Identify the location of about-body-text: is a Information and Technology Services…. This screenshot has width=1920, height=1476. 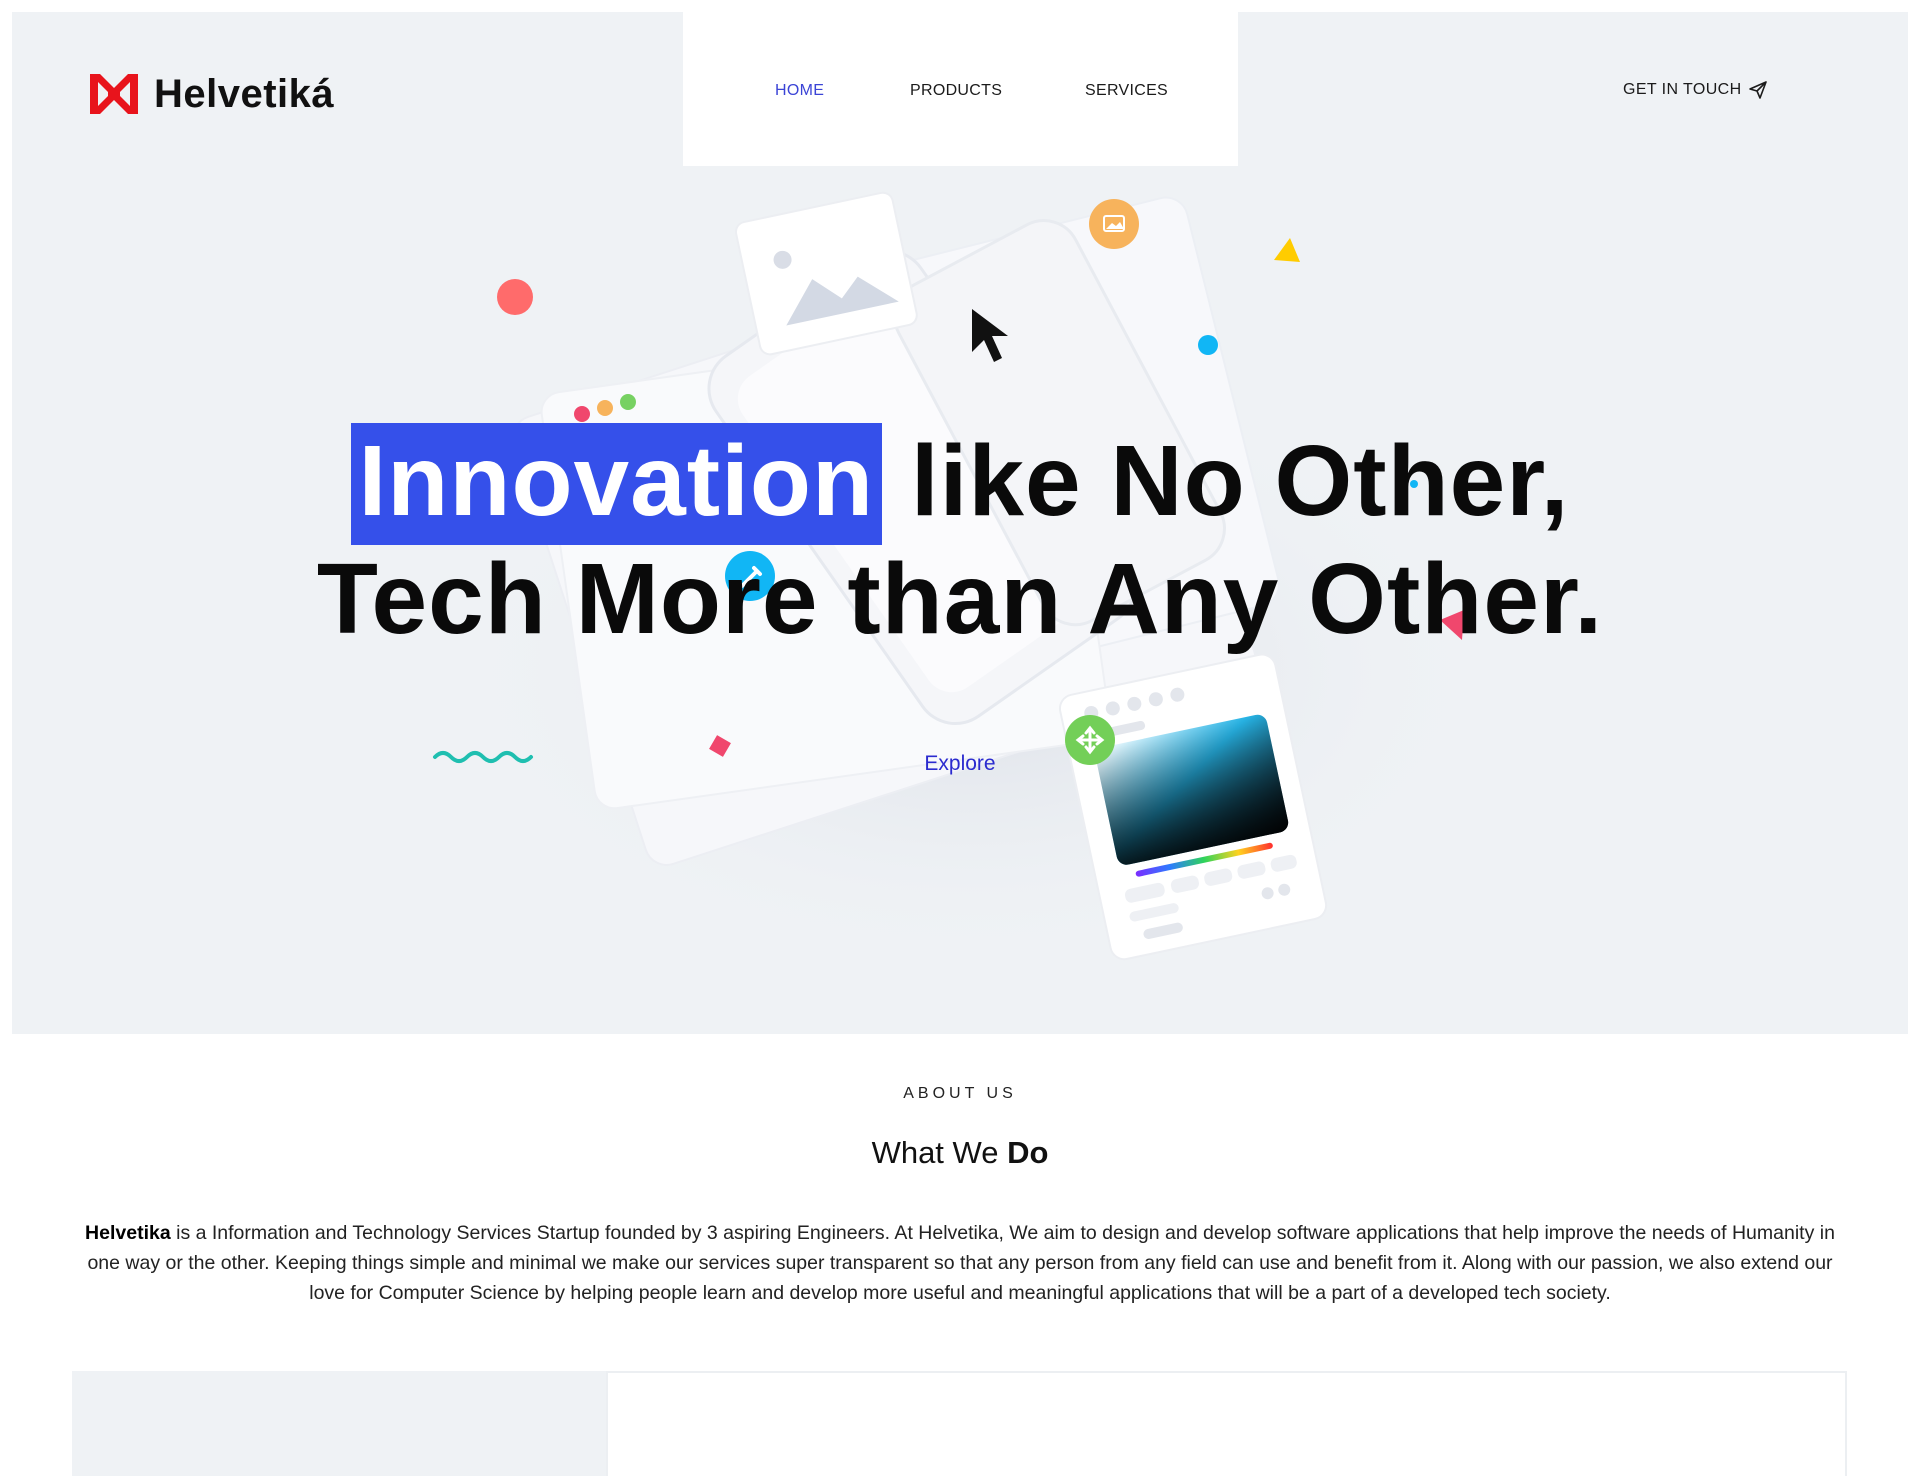
(961, 1263).